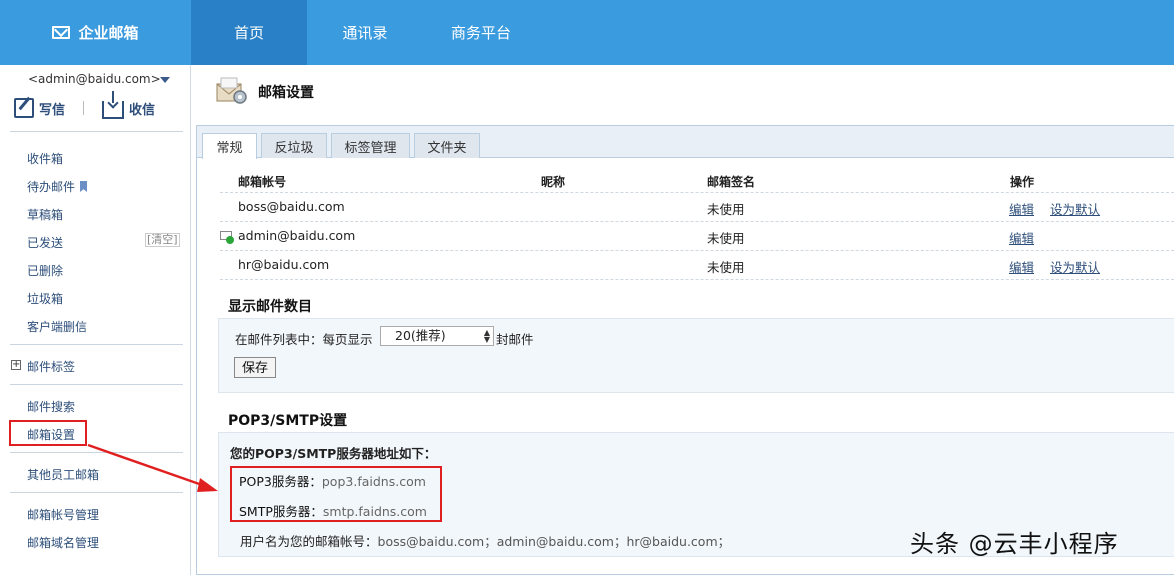  What do you see at coordinates (286, 93) in the screenshot?
I see `page-title: 邮箱设置` at bounding box center [286, 93].